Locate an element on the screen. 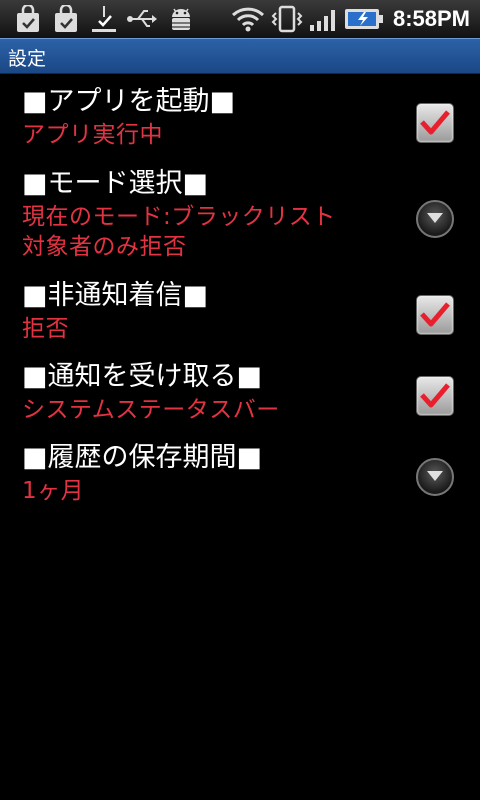 Image resolution: width=480 pixels, height=800 pixels. pref-history-retention: ■履歴の保存期間■ 1ヶ月 is located at coordinates (212, 473).